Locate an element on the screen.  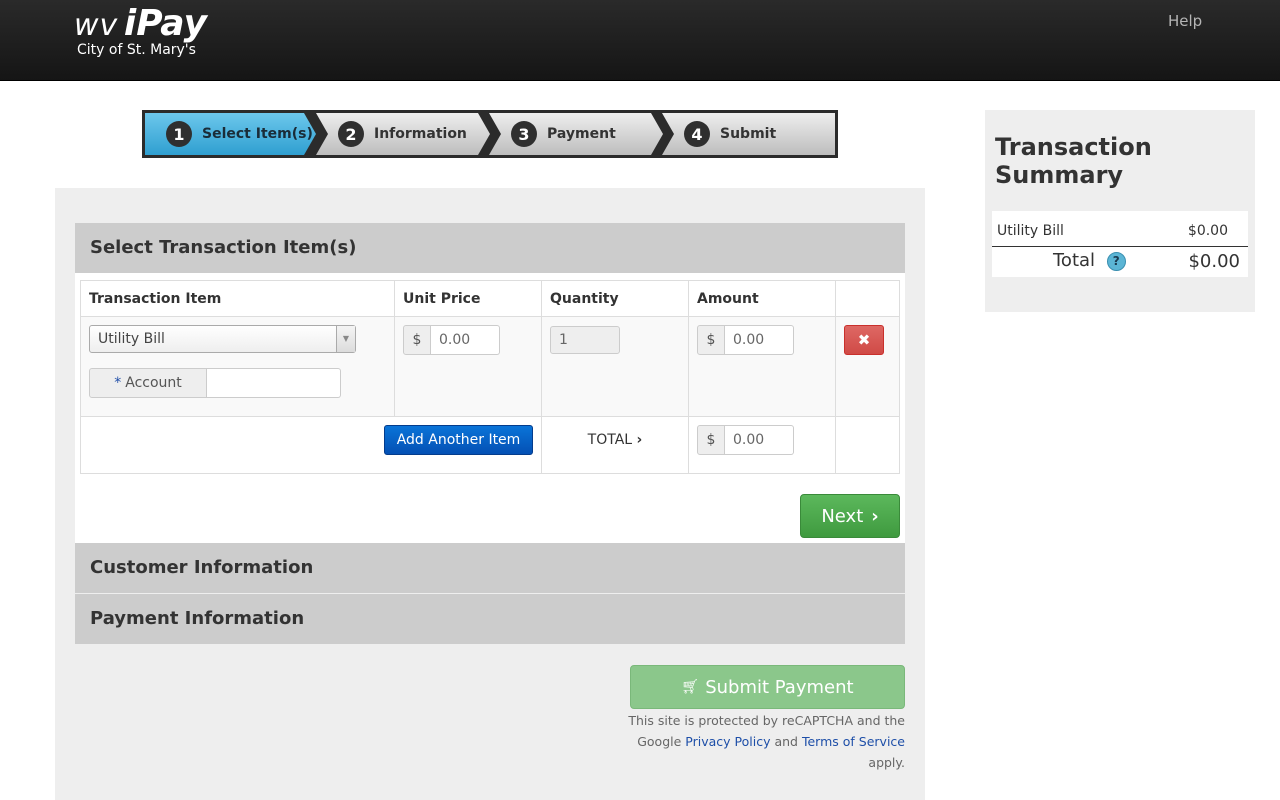
section-customer-information-header: Customer Information is located at coordinates (490, 568).